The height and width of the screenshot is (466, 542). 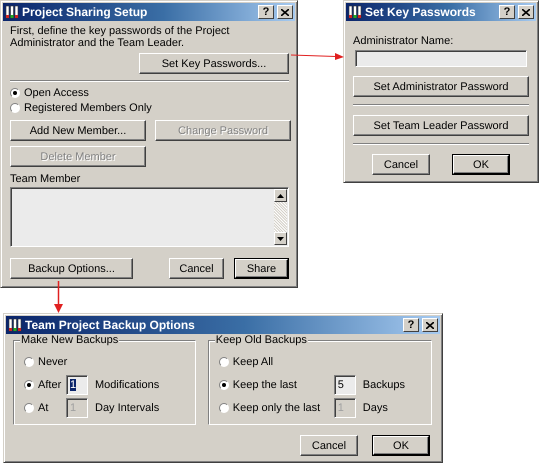 I want to click on radio-option: At, so click(x=45, y=408).